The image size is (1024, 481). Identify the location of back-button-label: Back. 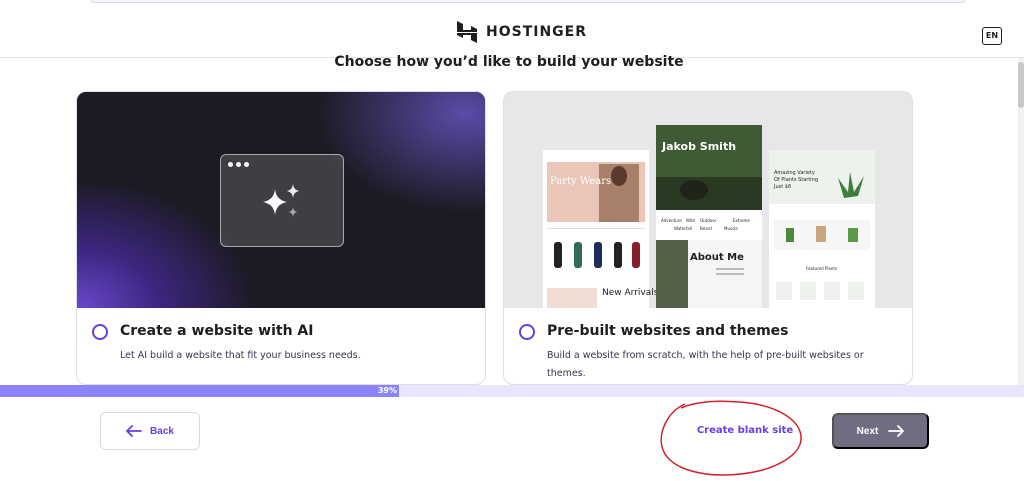
(162, 431).